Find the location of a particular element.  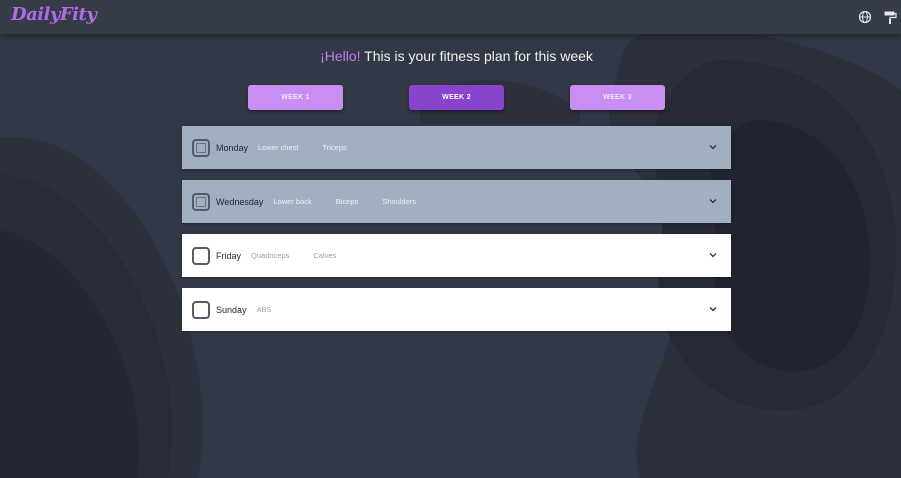

day-card-wednesday: Wednesday Lower back Biceps Shoulders is located at coordinates (456, 201).